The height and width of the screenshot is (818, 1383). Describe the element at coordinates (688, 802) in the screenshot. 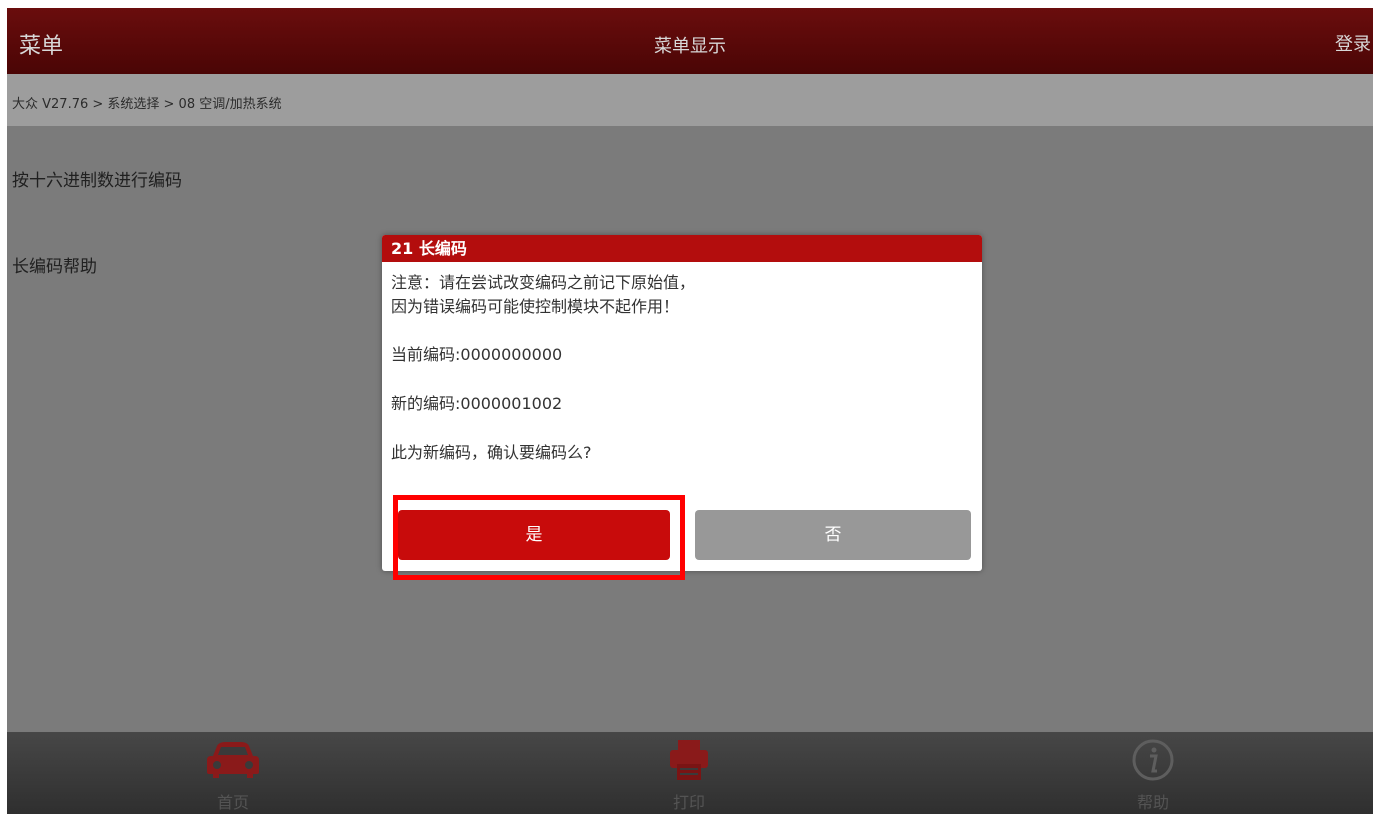

I see `nav-print-label: 打印` at that location.